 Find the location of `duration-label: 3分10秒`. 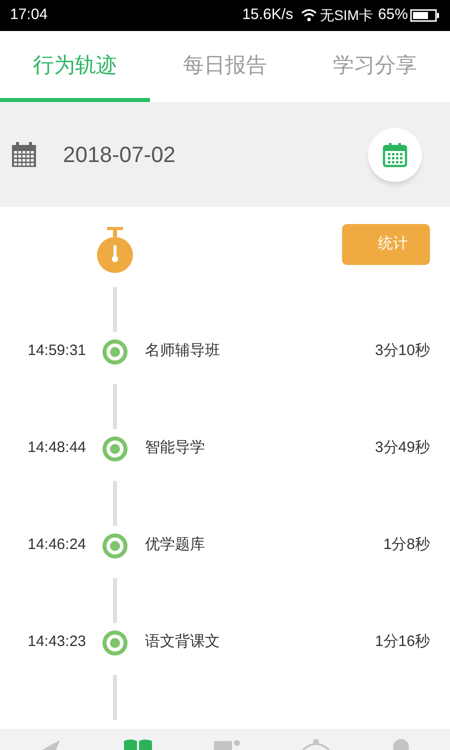

duration-label: 3分10秒 is located at coordinates (402, 351).